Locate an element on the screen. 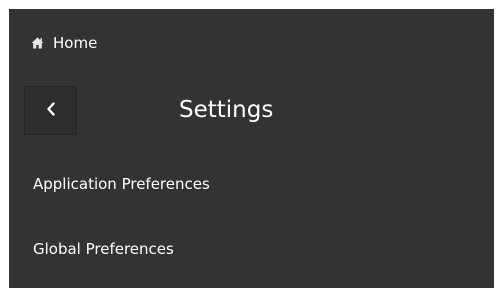 Image resolution: width=502 pixels, height=297 pixels. back-button is located at coordinates (50, 110).